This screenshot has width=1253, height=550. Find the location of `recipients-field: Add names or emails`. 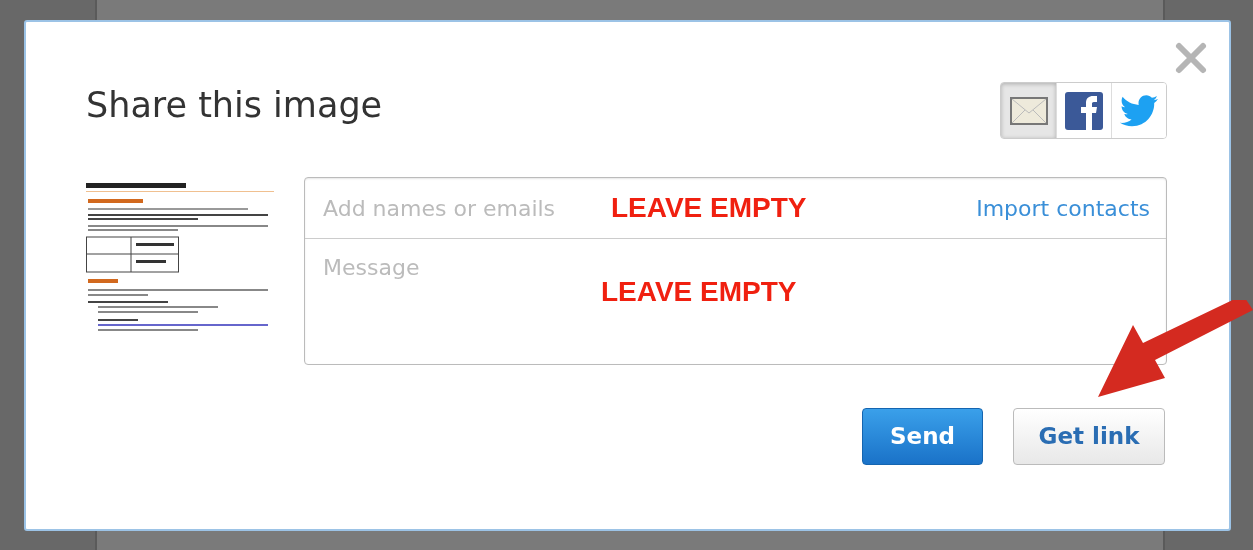

recipients-field: Add names or emails is located at coordinates (466, 208).